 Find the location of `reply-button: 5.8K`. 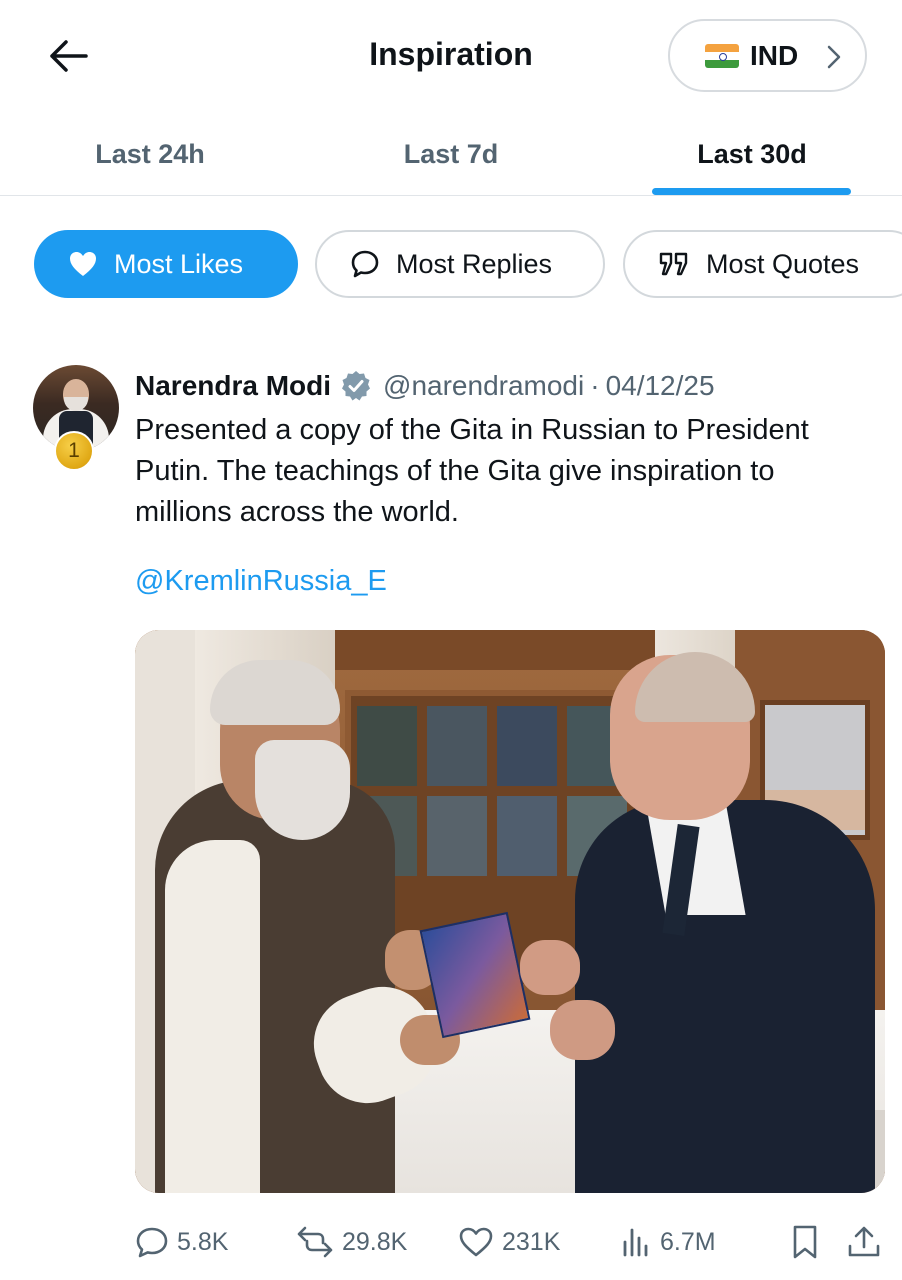

reply-button: 5.8K is located at coordinates (181, 1242).